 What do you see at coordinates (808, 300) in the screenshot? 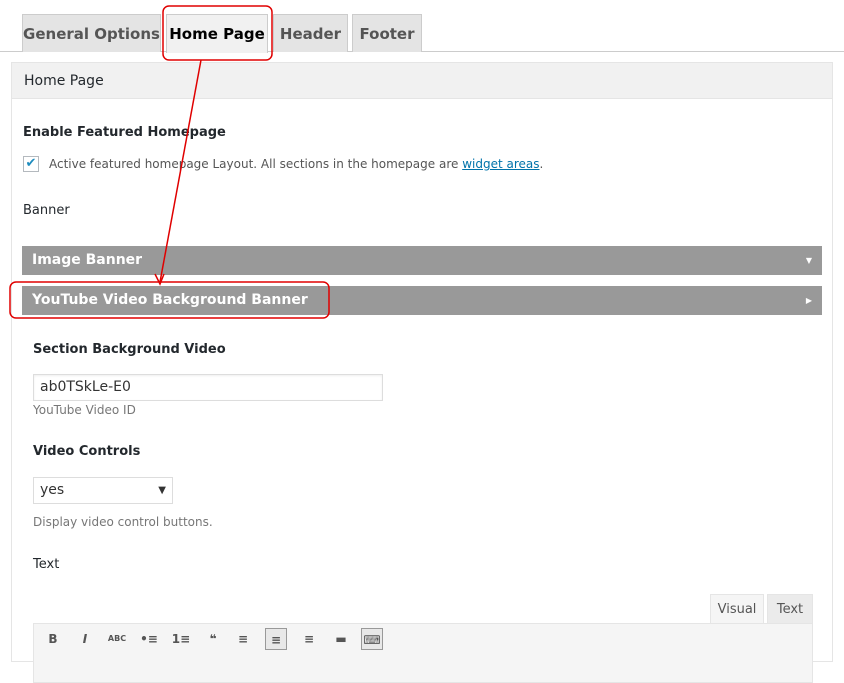
I see `caret-right-icon: ▶` at bounding box center [808, 300].